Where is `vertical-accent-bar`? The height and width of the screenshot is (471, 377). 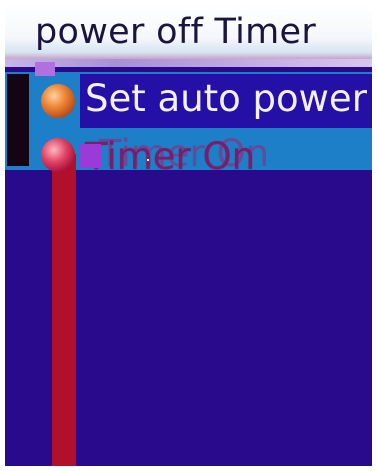
vertical-accent-bar is located at coordinates (64, 310).